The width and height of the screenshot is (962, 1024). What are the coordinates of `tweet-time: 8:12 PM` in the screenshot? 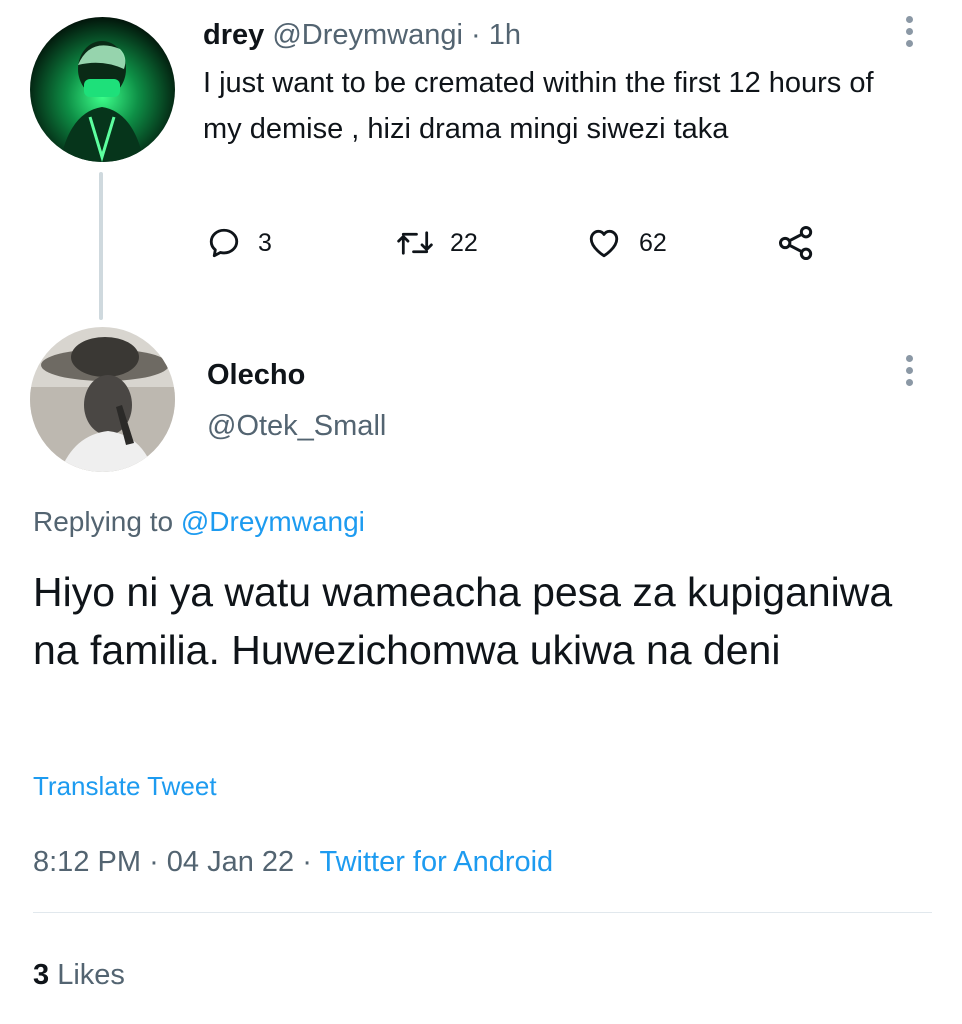 It's located at (87, 862).